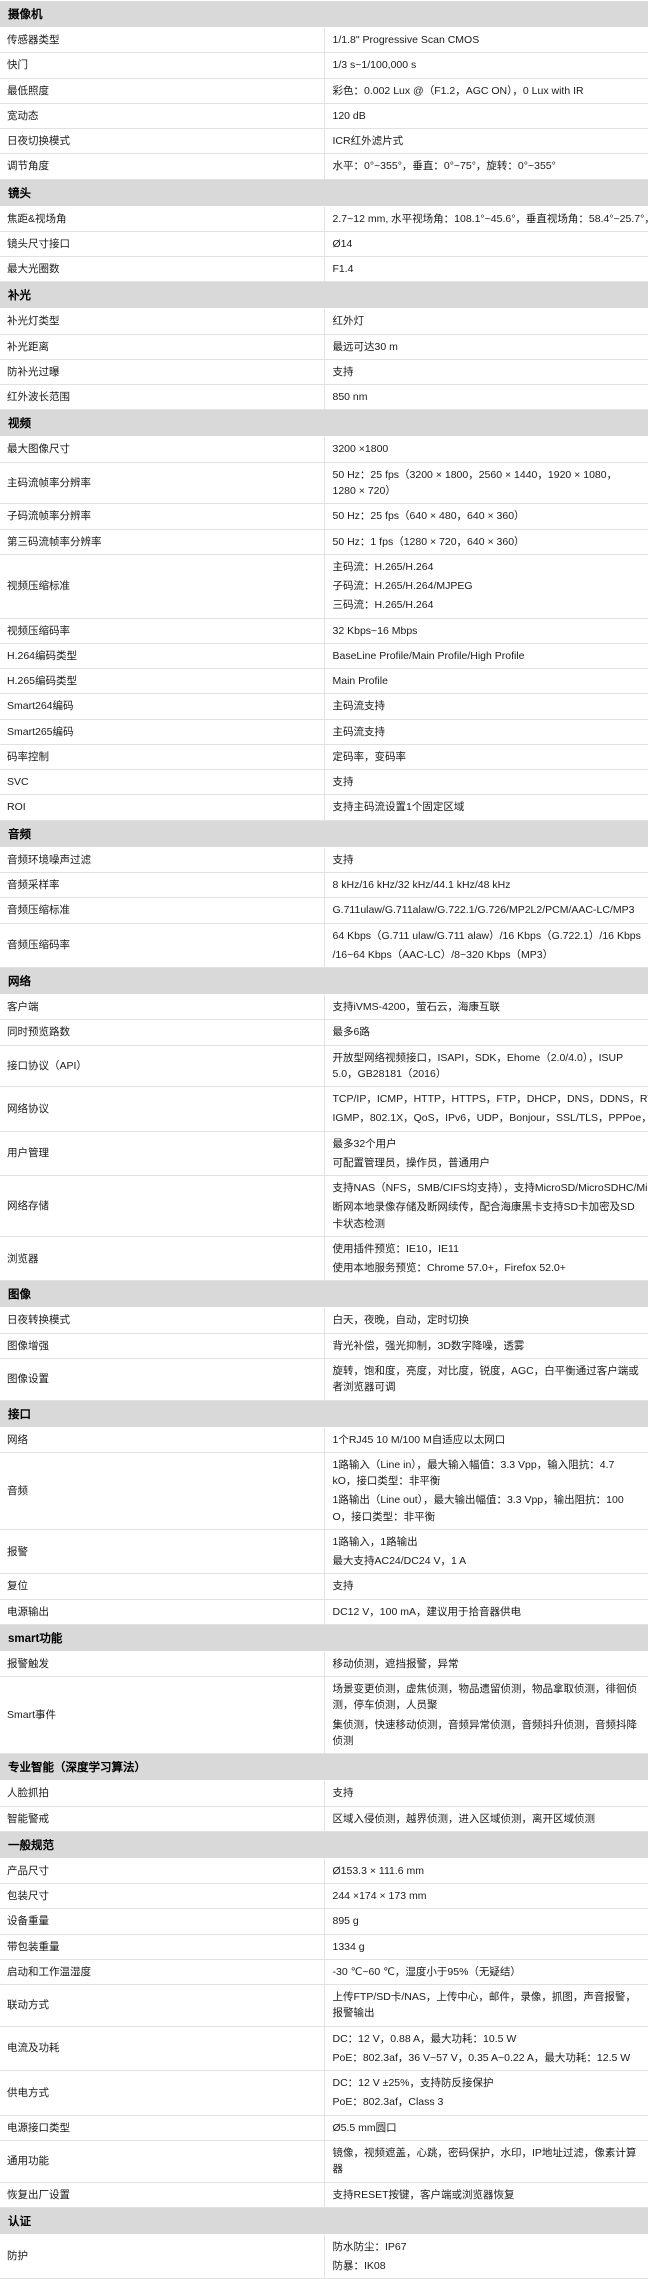 This screenshot has height=2279, width=648. Describe the element at coordinates (162, 449) in the screenshot. I see `spec-label: 最大图像尺寸` at that location.